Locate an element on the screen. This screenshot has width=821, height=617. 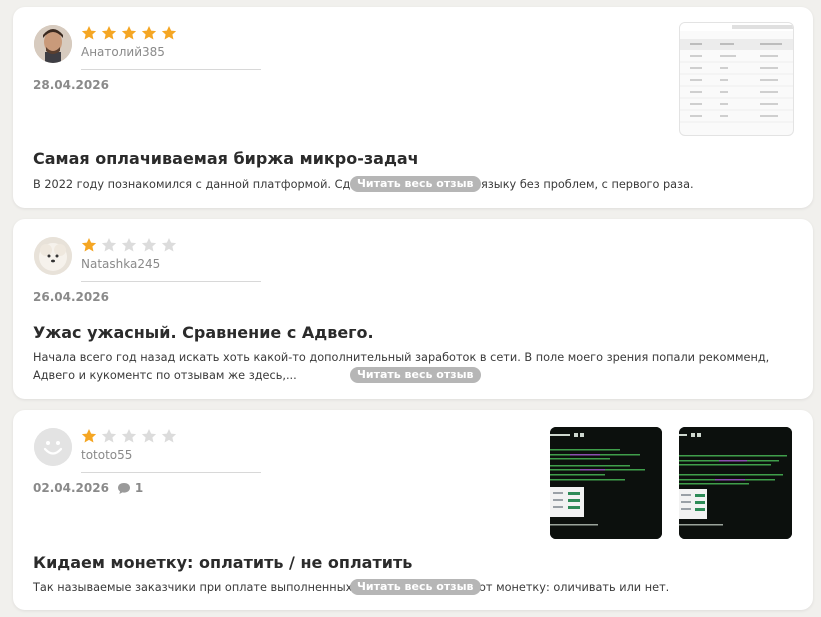
review-meta: 26.04.2026 is located at coordinates (71, 297).